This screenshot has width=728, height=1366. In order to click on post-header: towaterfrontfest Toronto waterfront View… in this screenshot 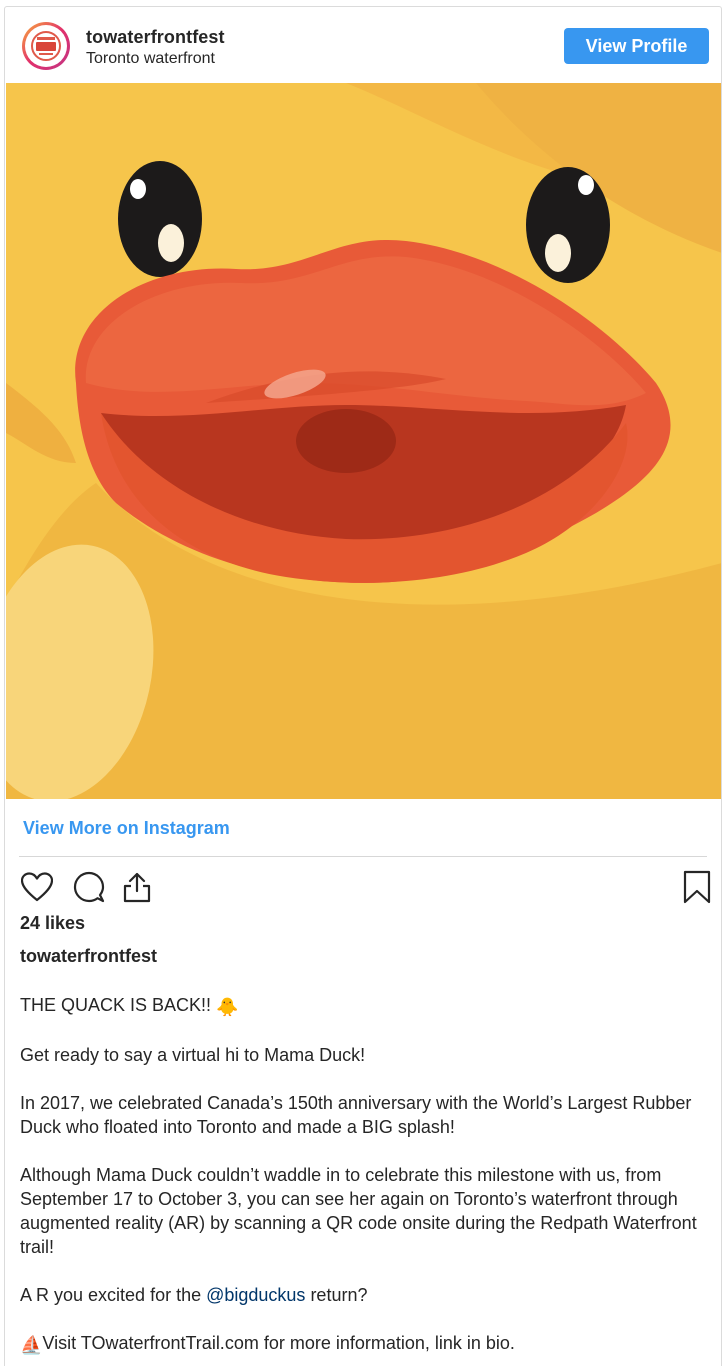, I will do `click(363, 45)`.